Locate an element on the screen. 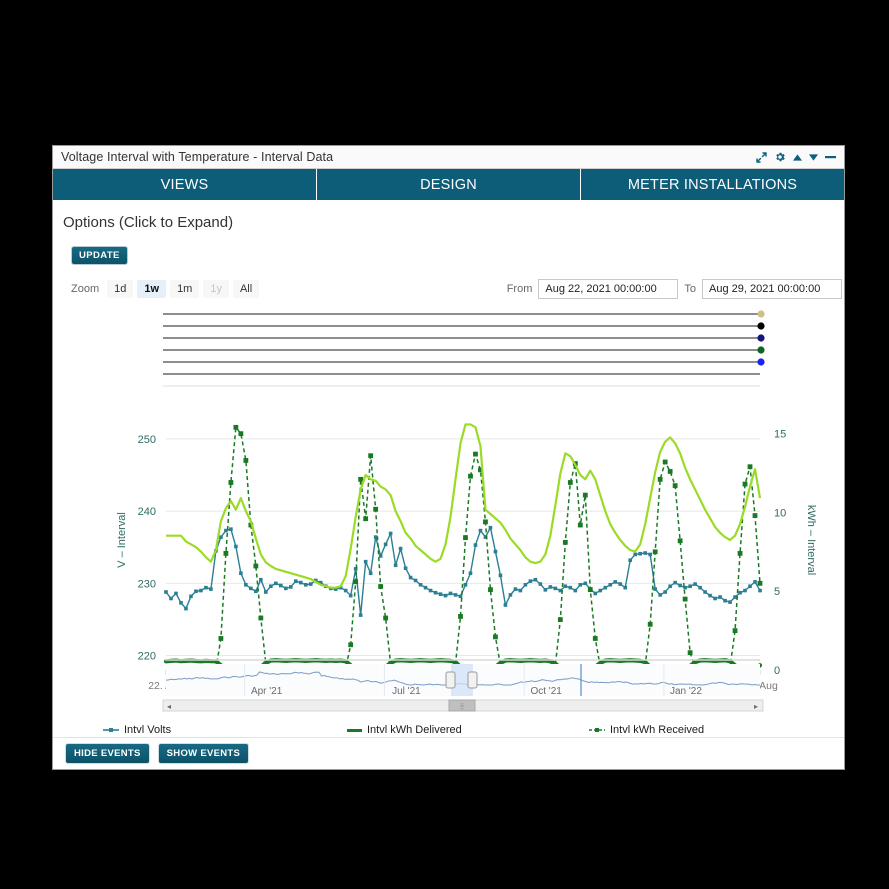 This screenshot has height=889, width=889. svg-text: 5 is located at coordinates (777, 592).